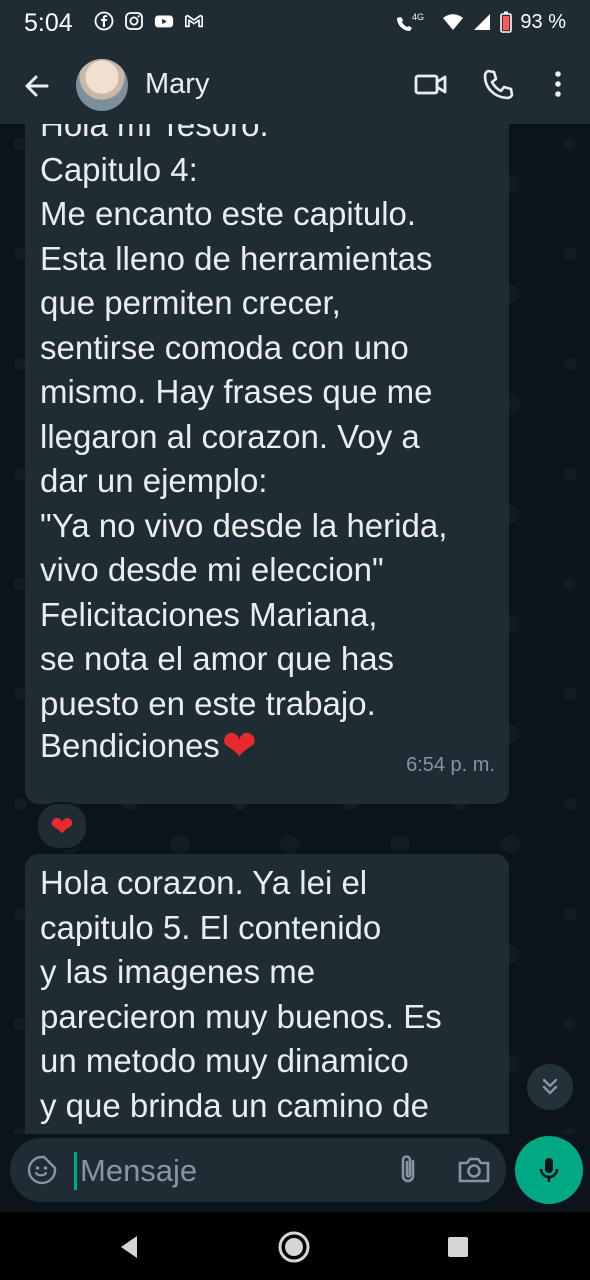 The height and width of the screenshot is (1280, 590). What do you see at coordinates (177, 84) in the screenshot?
I see `contact-name: Mary` at bounding box center [177, 84].